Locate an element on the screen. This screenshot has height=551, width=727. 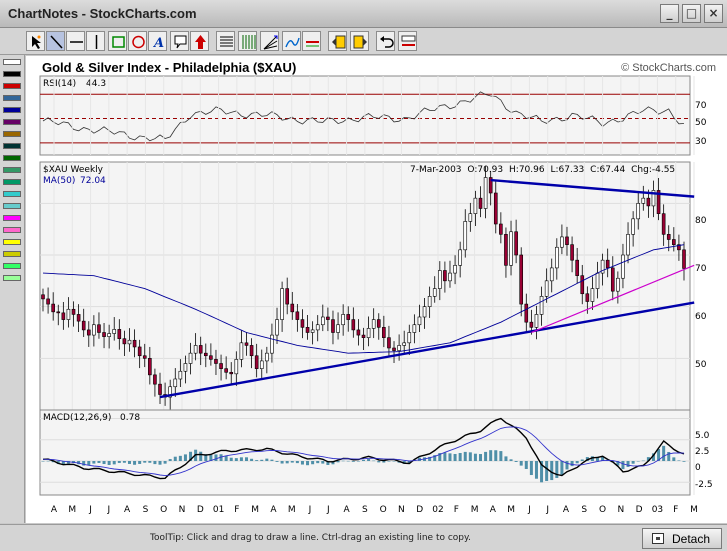
x-axis-label: A is located at coordinates (127, 510).